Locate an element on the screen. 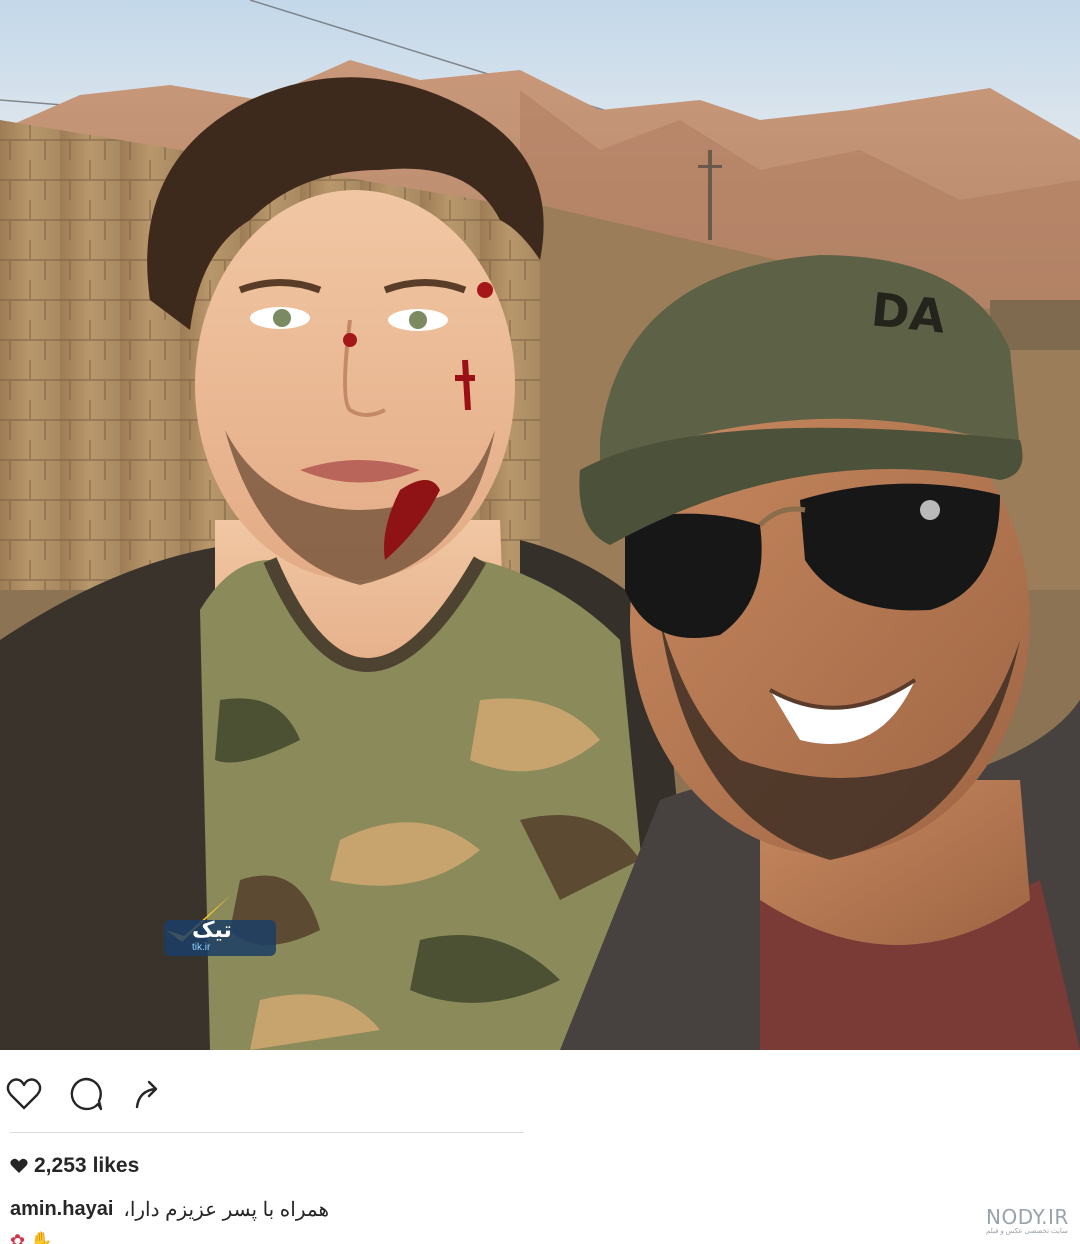 The image size is (1080, 1244). watermark-brand: NODY.IR is located at coordinates (1027, 1217).